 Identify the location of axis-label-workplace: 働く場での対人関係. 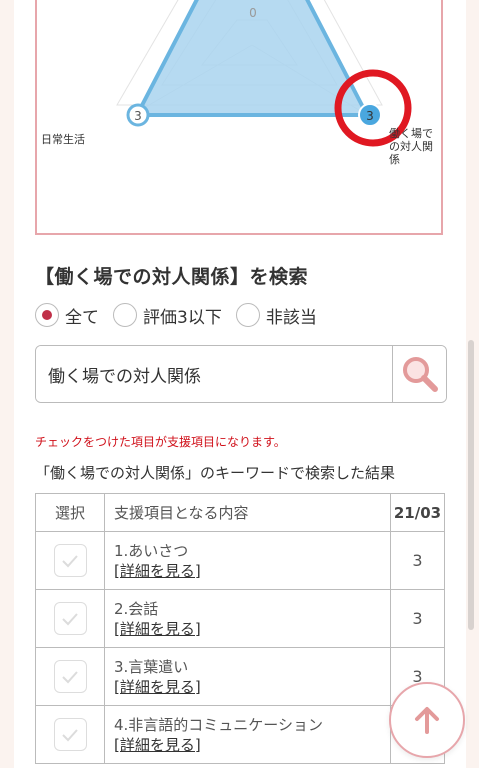
(411, 146).